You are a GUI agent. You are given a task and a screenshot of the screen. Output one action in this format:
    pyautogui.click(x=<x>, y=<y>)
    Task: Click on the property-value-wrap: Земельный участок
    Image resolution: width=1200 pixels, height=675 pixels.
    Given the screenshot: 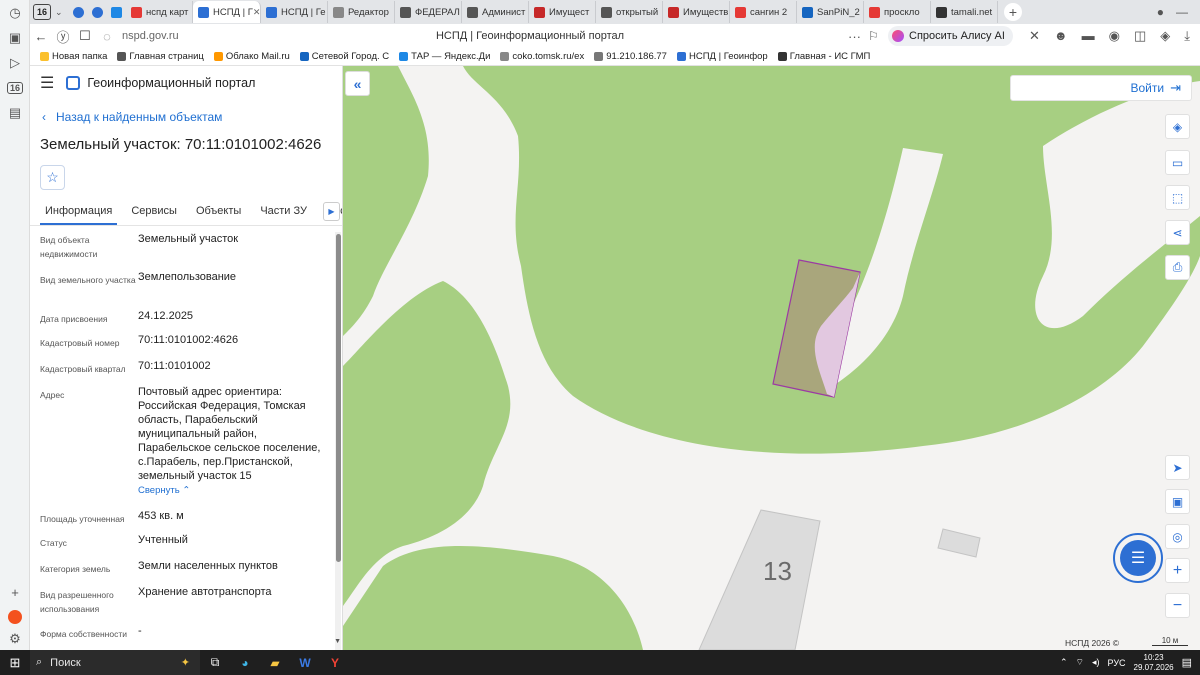 What is the action you would take?
    pyautogui.click(x=233, y=251)
    